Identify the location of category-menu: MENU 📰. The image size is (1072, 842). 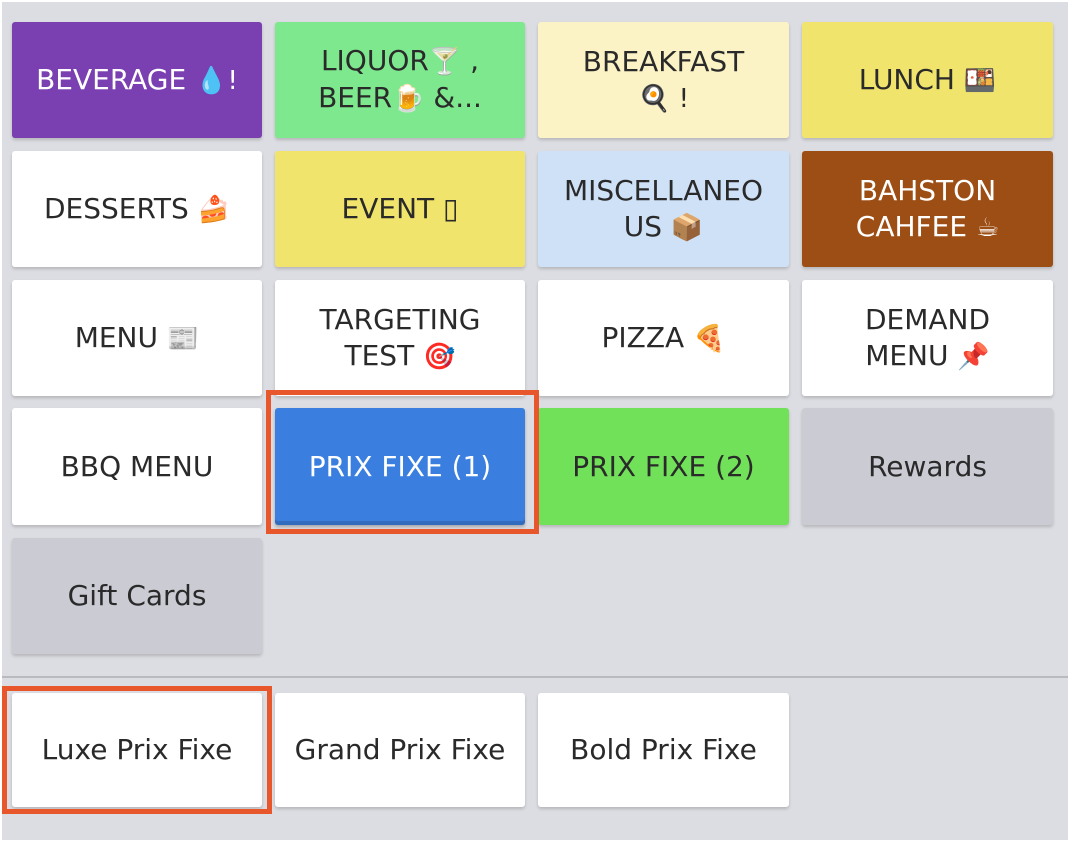
(137, 338).